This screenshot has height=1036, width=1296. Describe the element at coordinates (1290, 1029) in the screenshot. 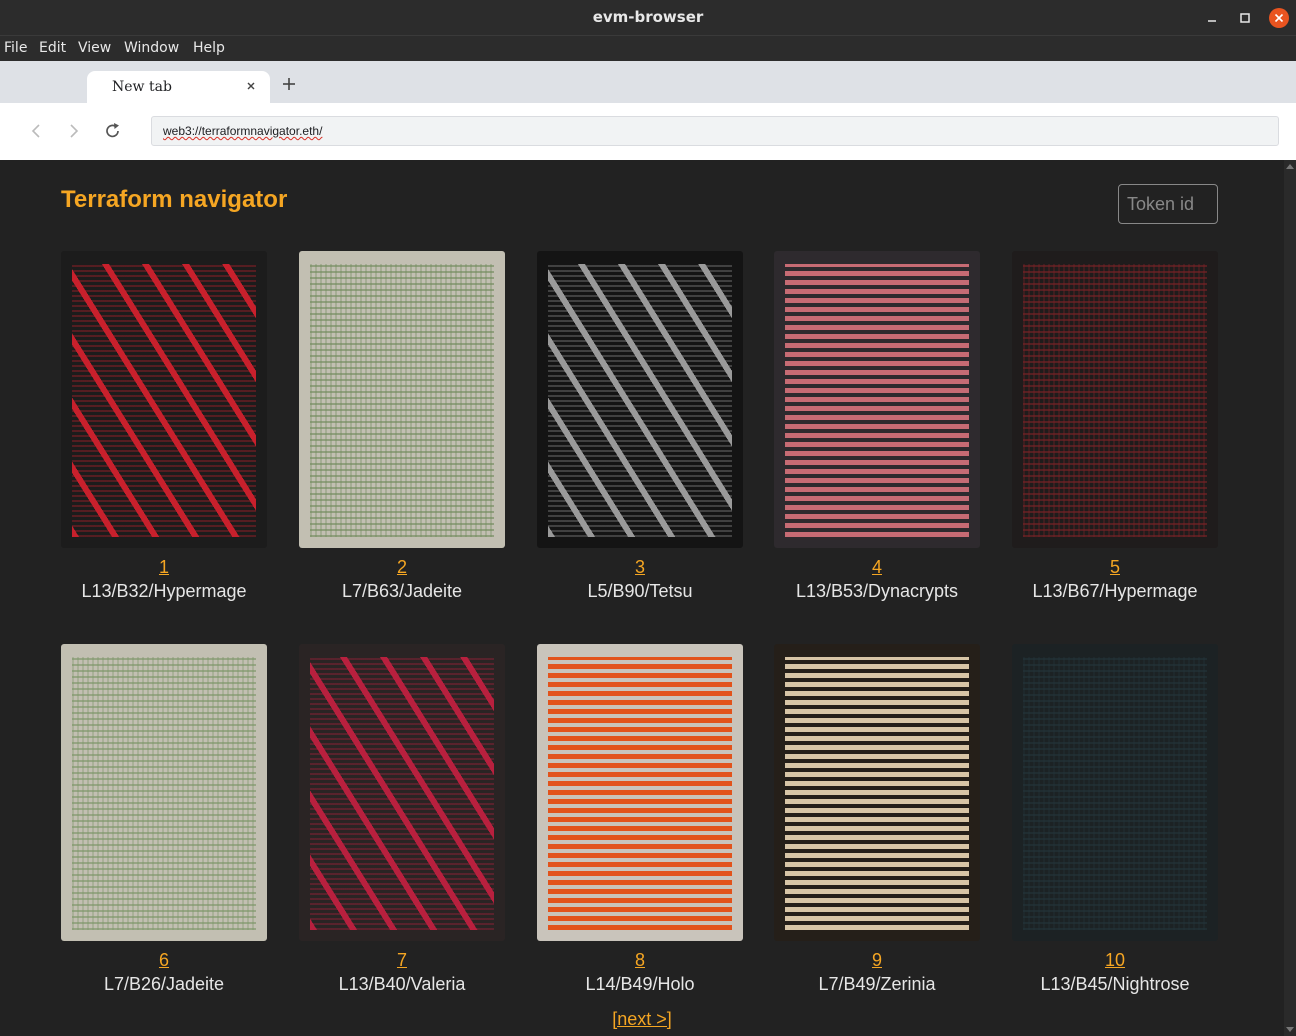

I see `scroll-down-icon` at that location.